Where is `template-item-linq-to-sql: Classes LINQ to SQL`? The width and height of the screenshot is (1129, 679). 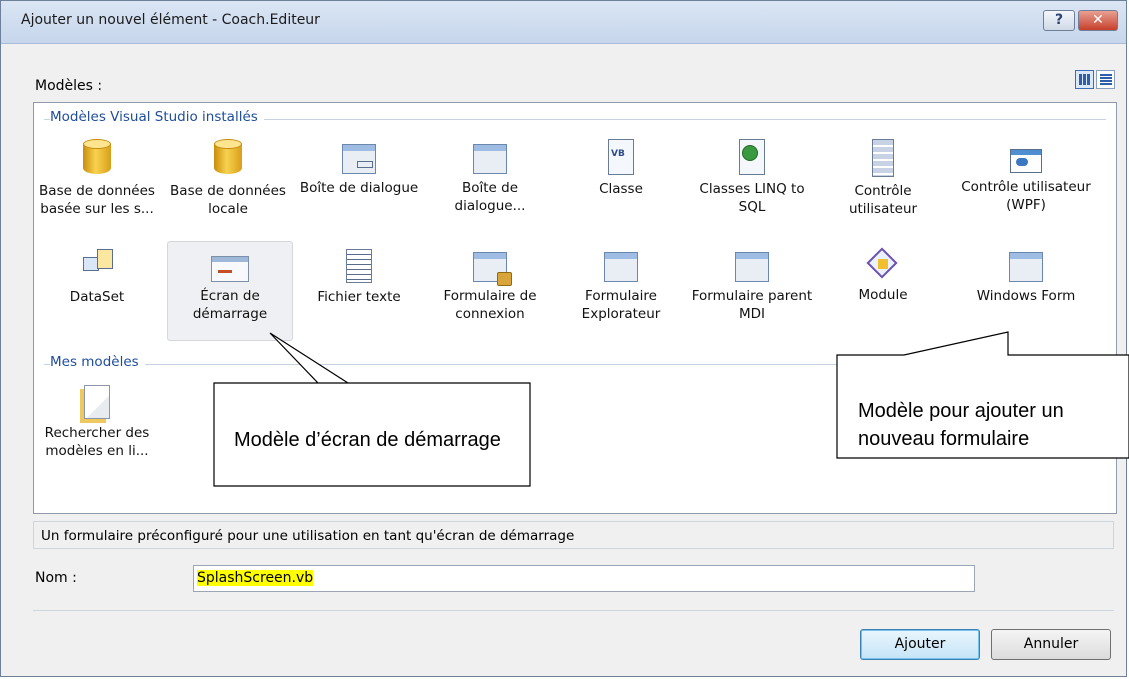 template-item-linq-to-sql: Classes LINQ to SQL is located at coordinates (752, 177).